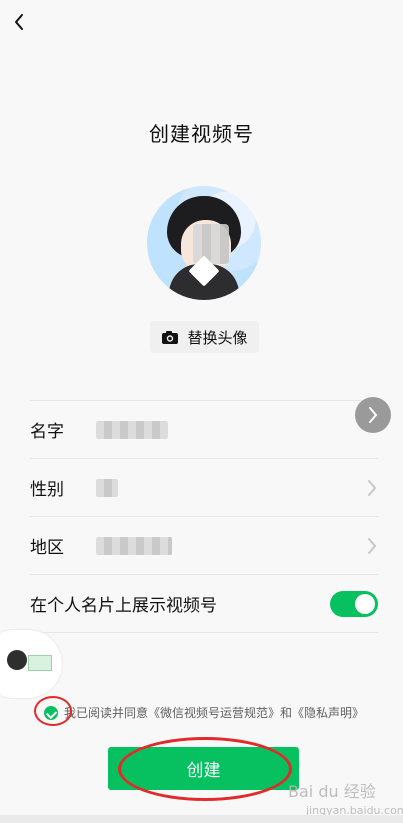  I want to click on floating-next-button, so click(373, 415).